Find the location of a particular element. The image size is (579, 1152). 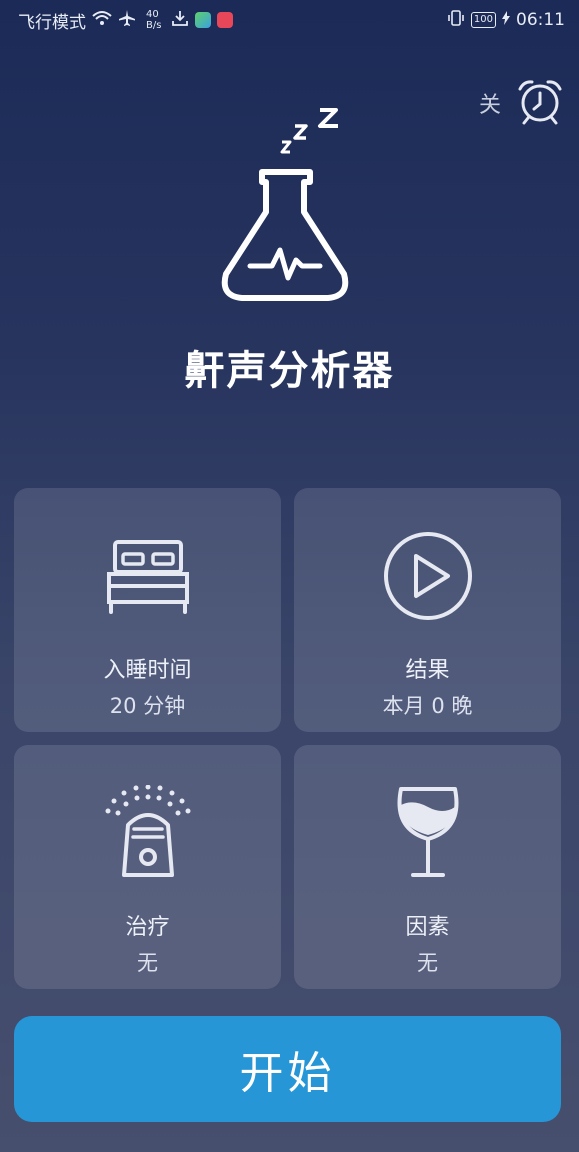

bed-icon is located at coordinates (148, 576).